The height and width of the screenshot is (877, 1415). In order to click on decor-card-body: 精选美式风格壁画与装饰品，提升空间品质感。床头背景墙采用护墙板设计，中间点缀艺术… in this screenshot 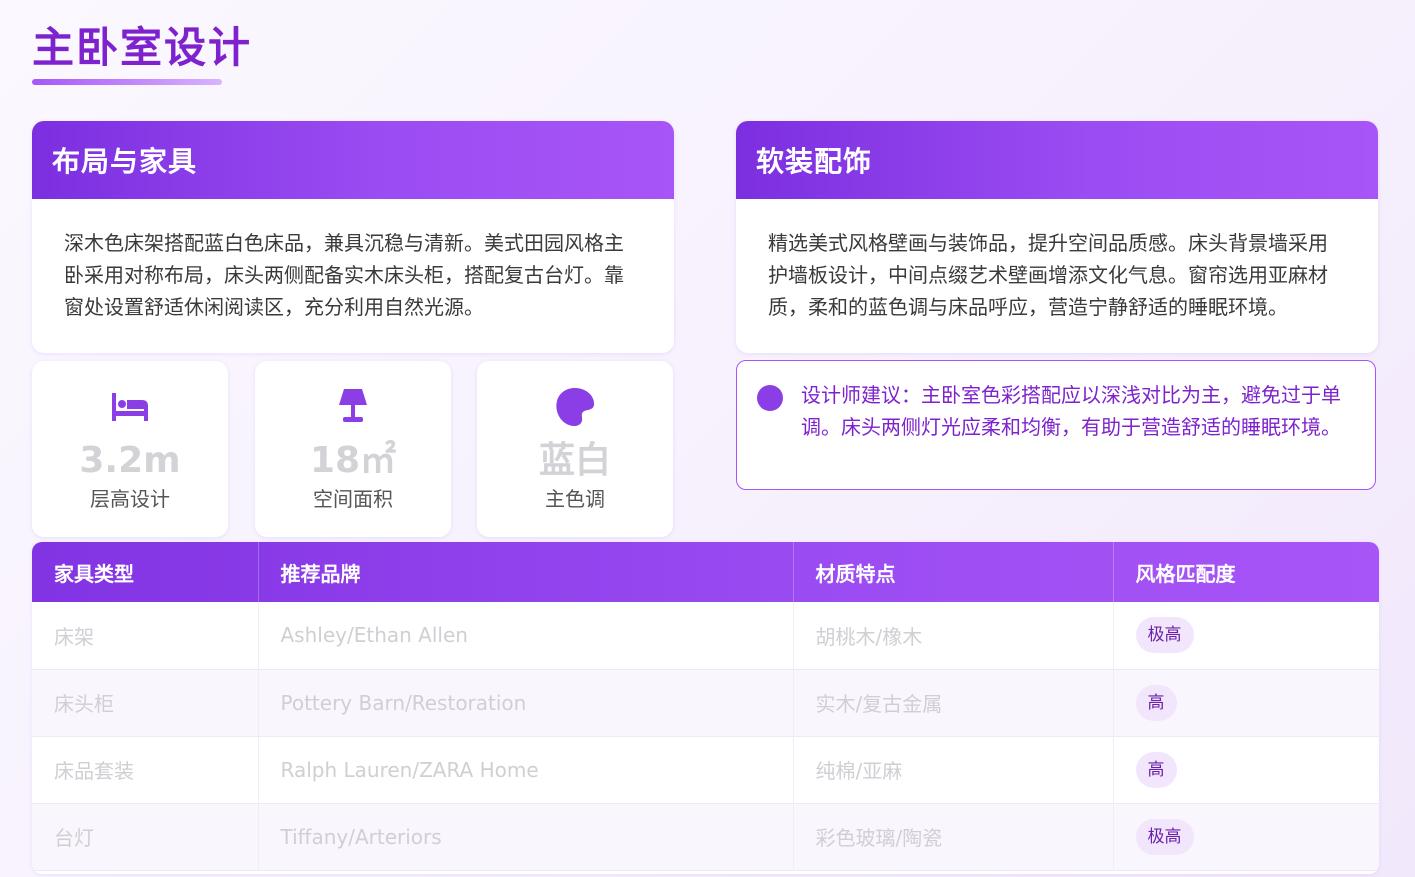, I will do `click(1048, 275)`.